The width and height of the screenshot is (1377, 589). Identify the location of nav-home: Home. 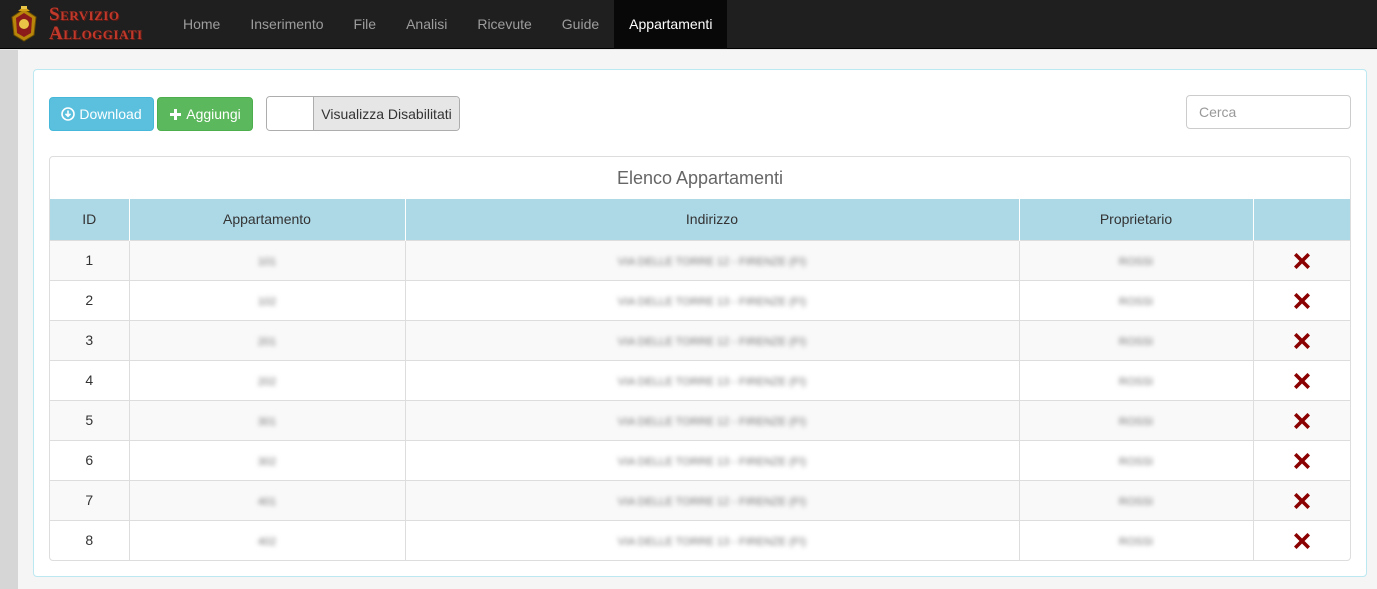
(201, 24).